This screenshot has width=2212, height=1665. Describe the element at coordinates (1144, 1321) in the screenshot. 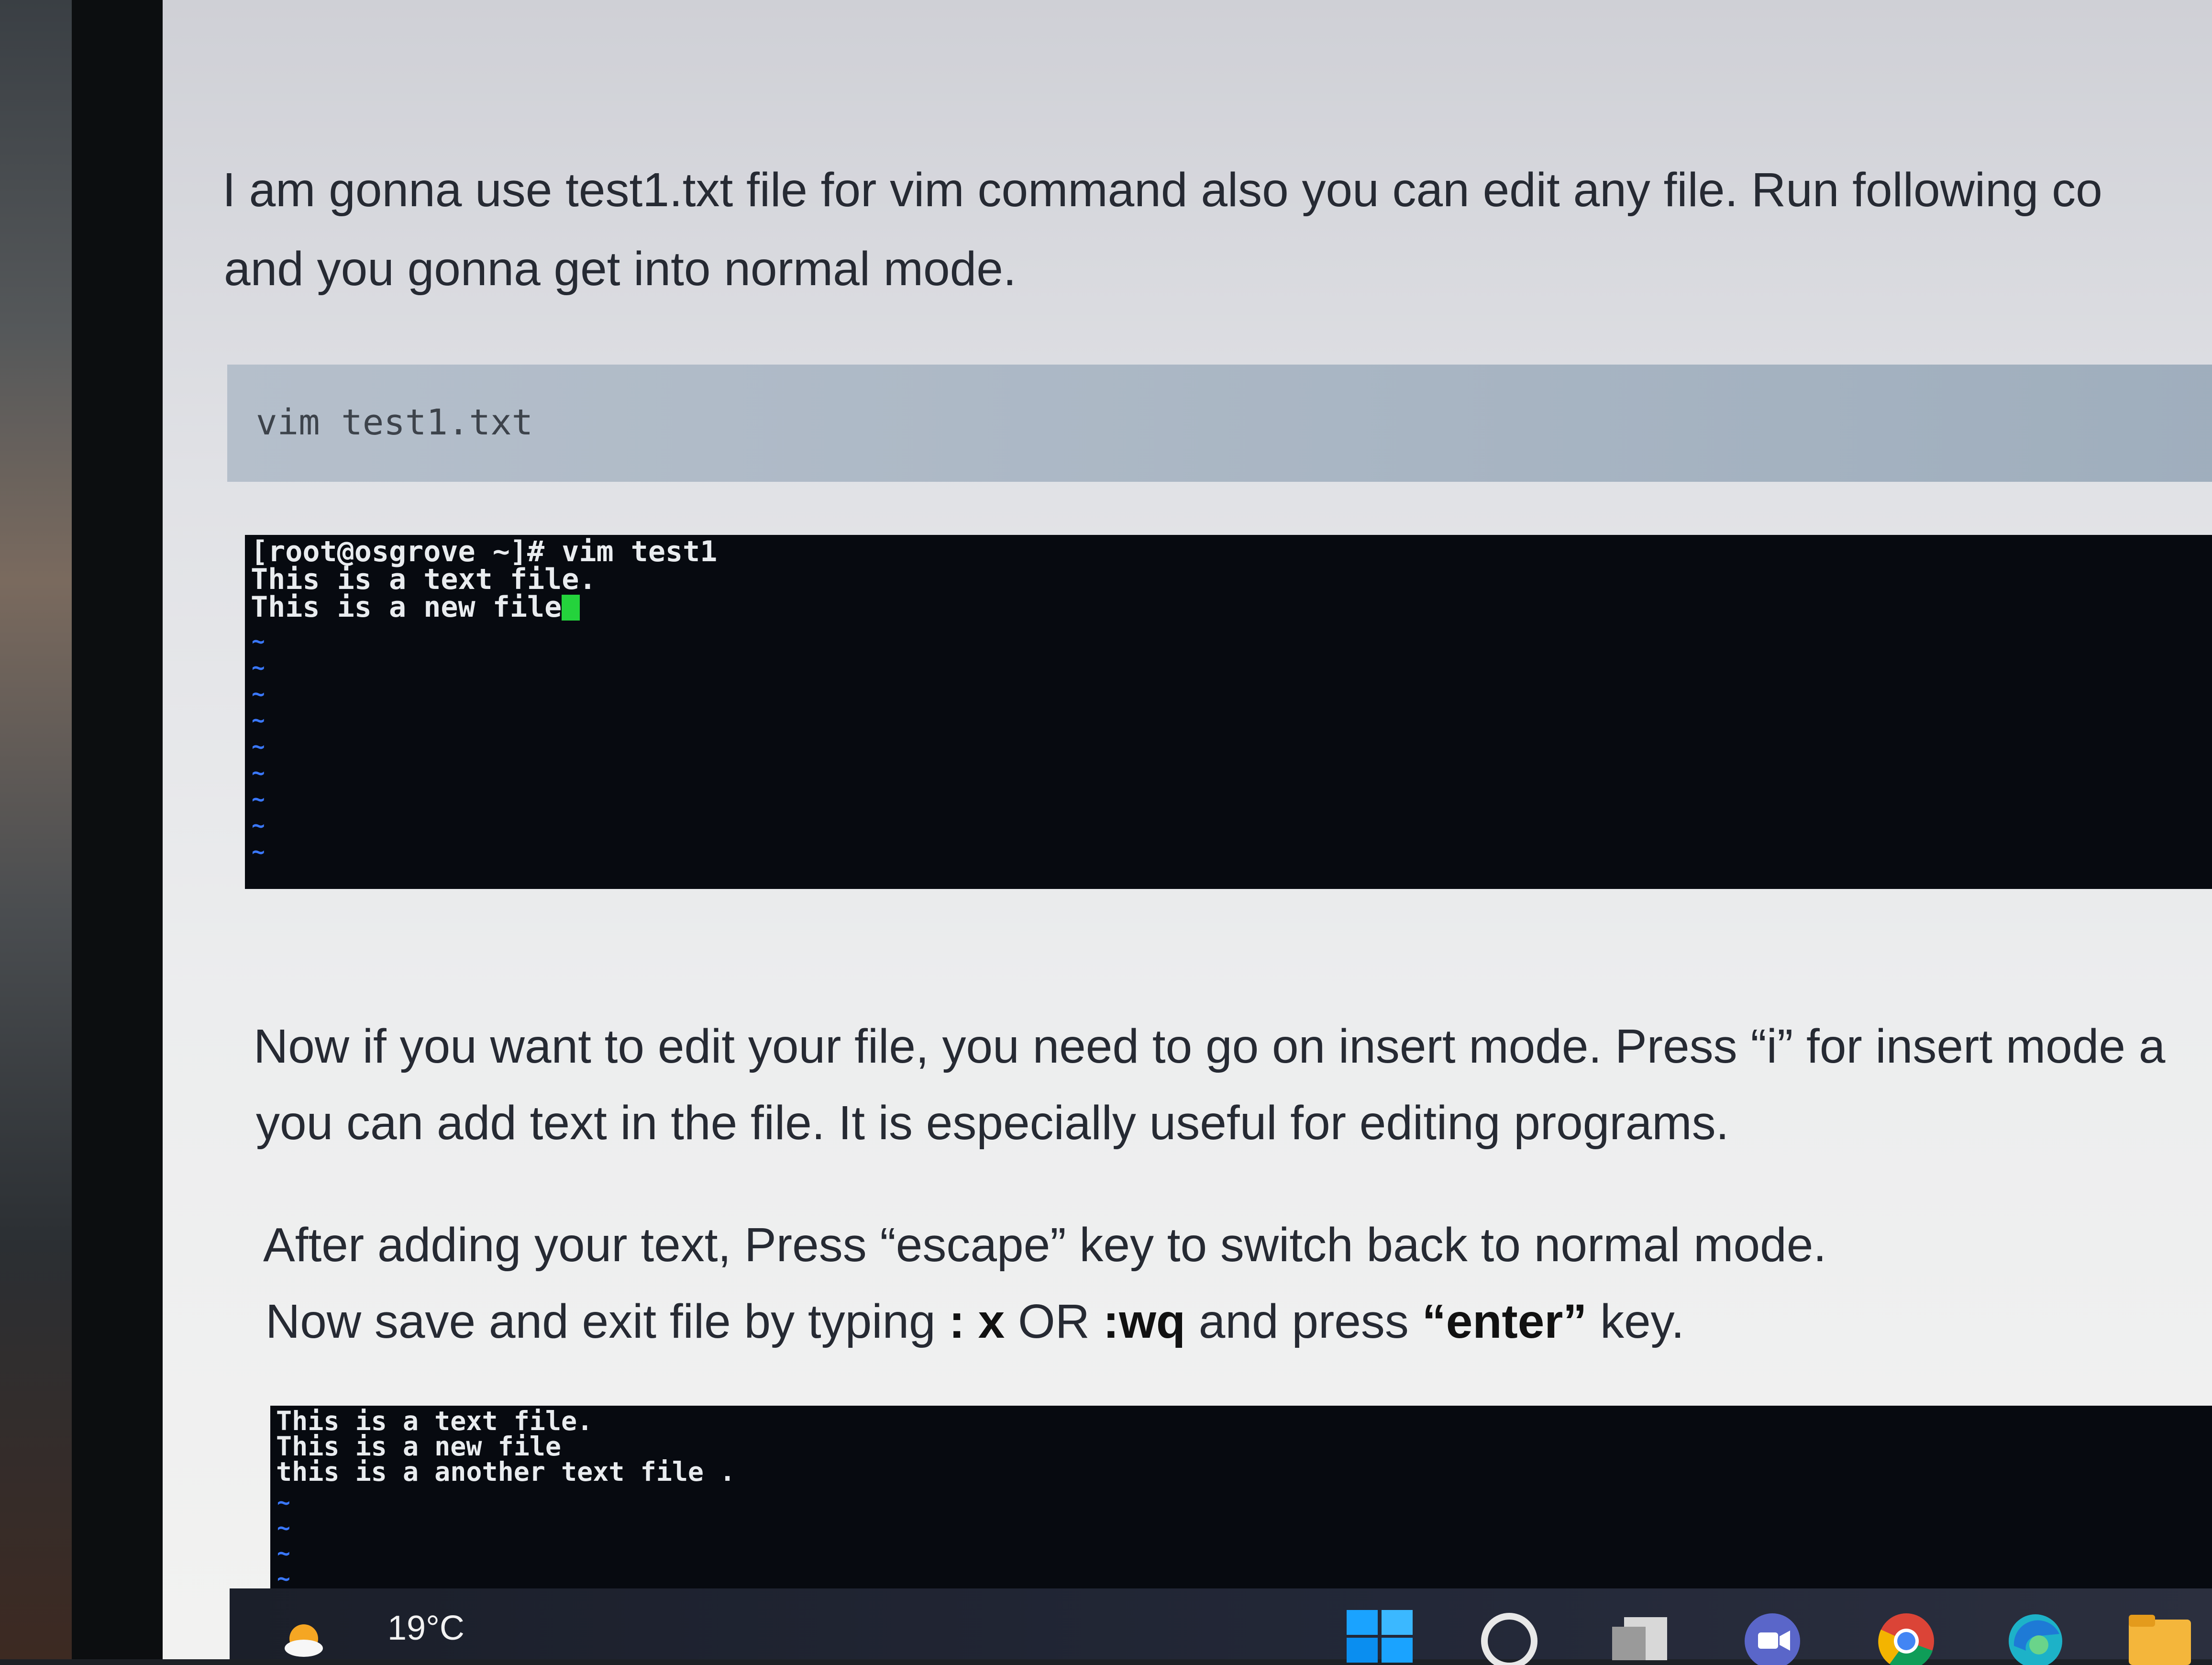

I see `command-wq: :wq` at that location.